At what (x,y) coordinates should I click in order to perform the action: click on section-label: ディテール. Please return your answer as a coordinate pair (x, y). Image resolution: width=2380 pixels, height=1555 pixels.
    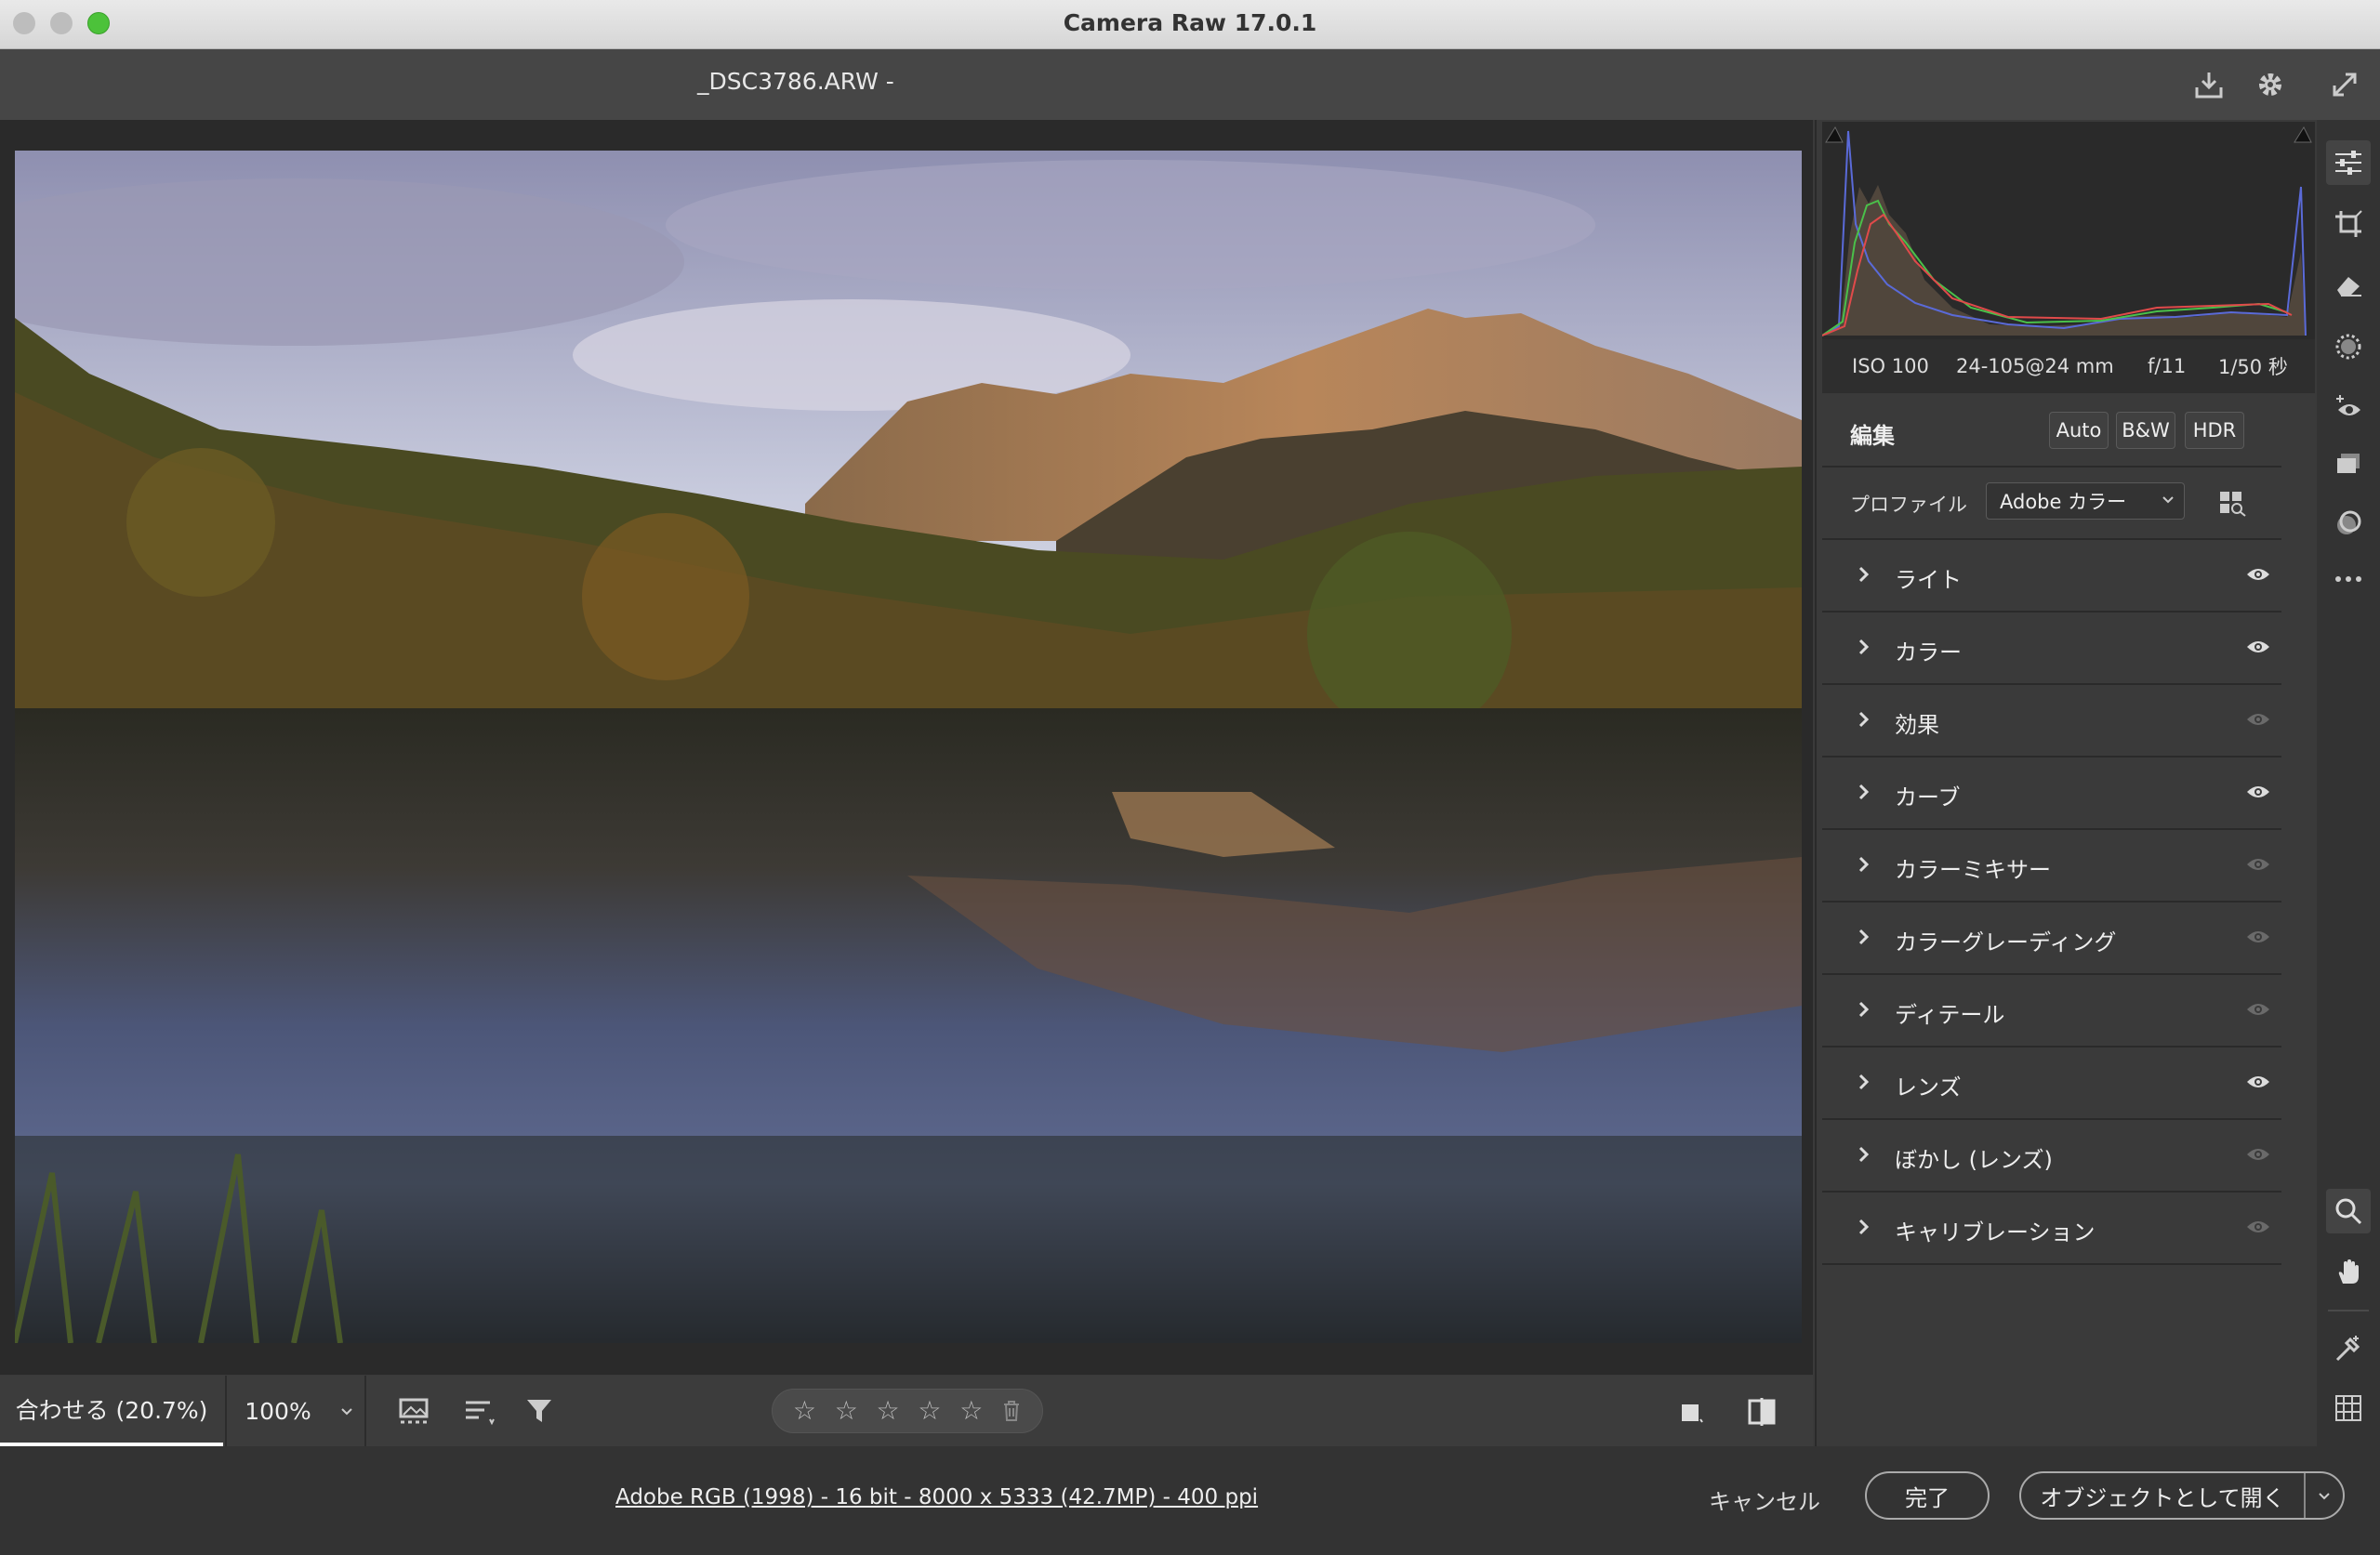
    Looking at the image, I should click on (1950, 1015).